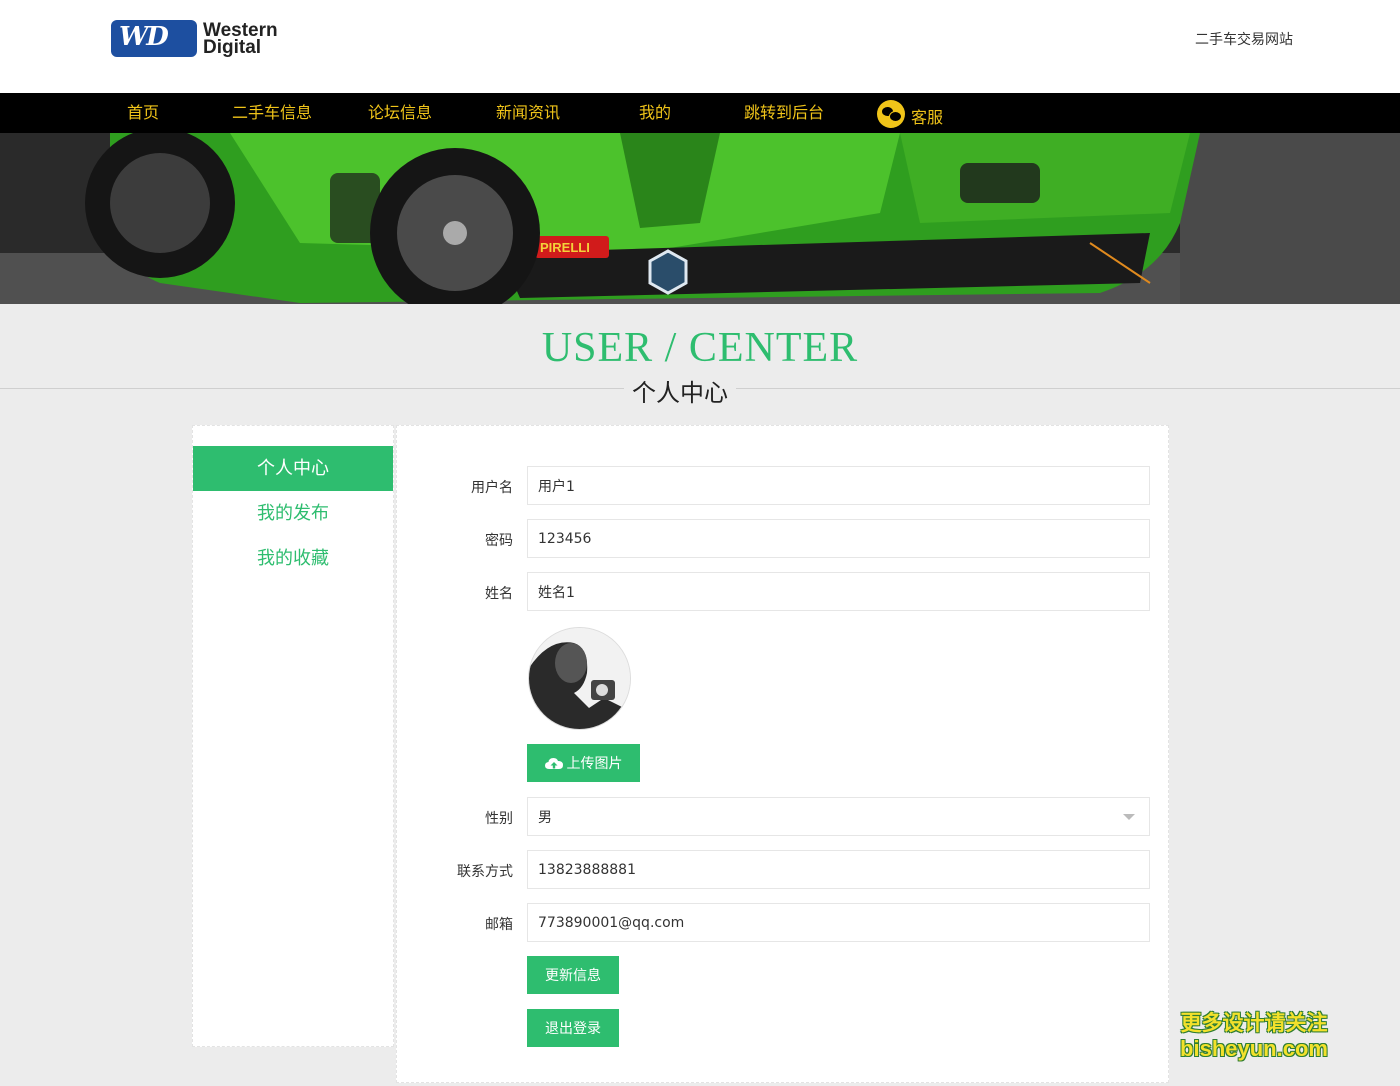 The height and width of the screenshot is (1086, 1400). Describe the element at coordinates (573, 1028) in the screenshot. I see `logout-button: 退出登录` at that location.